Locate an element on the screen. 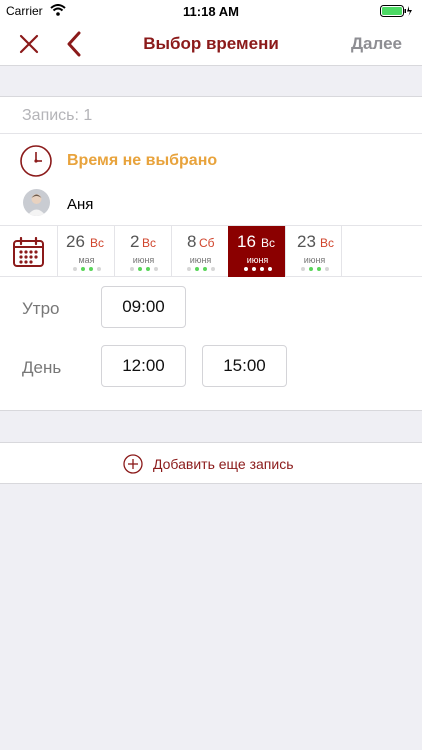 The height and width of the screenshot is (750, 422). date-cell-selected: 16 Вс июня is located at coordinates (256, 251).